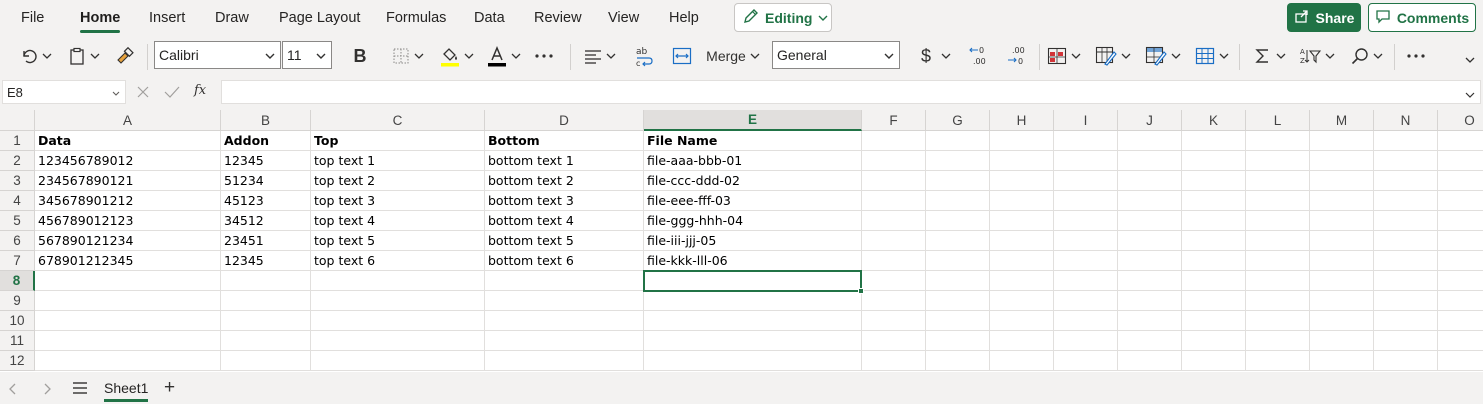 The width and height of the screenshot is (1483, 404). Describe the element at coordinates (1278, 261) in the screenshot. I see `cell-l7` at that location.